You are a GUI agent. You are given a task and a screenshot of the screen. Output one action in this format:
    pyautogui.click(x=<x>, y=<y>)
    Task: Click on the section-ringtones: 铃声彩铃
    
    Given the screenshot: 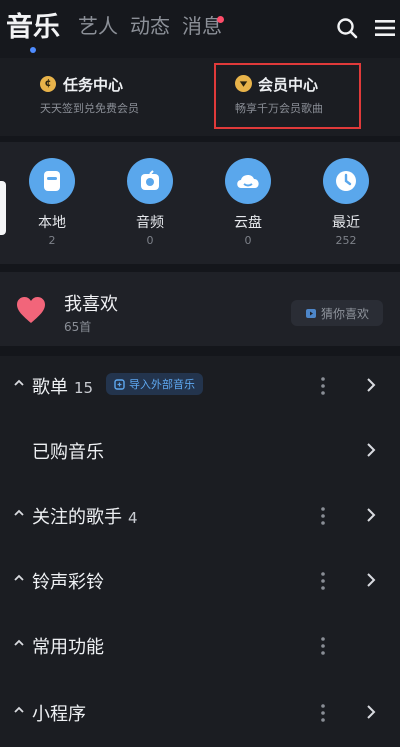 What is the action you would take?
    pyautogui.click(x=200, y=582)
    